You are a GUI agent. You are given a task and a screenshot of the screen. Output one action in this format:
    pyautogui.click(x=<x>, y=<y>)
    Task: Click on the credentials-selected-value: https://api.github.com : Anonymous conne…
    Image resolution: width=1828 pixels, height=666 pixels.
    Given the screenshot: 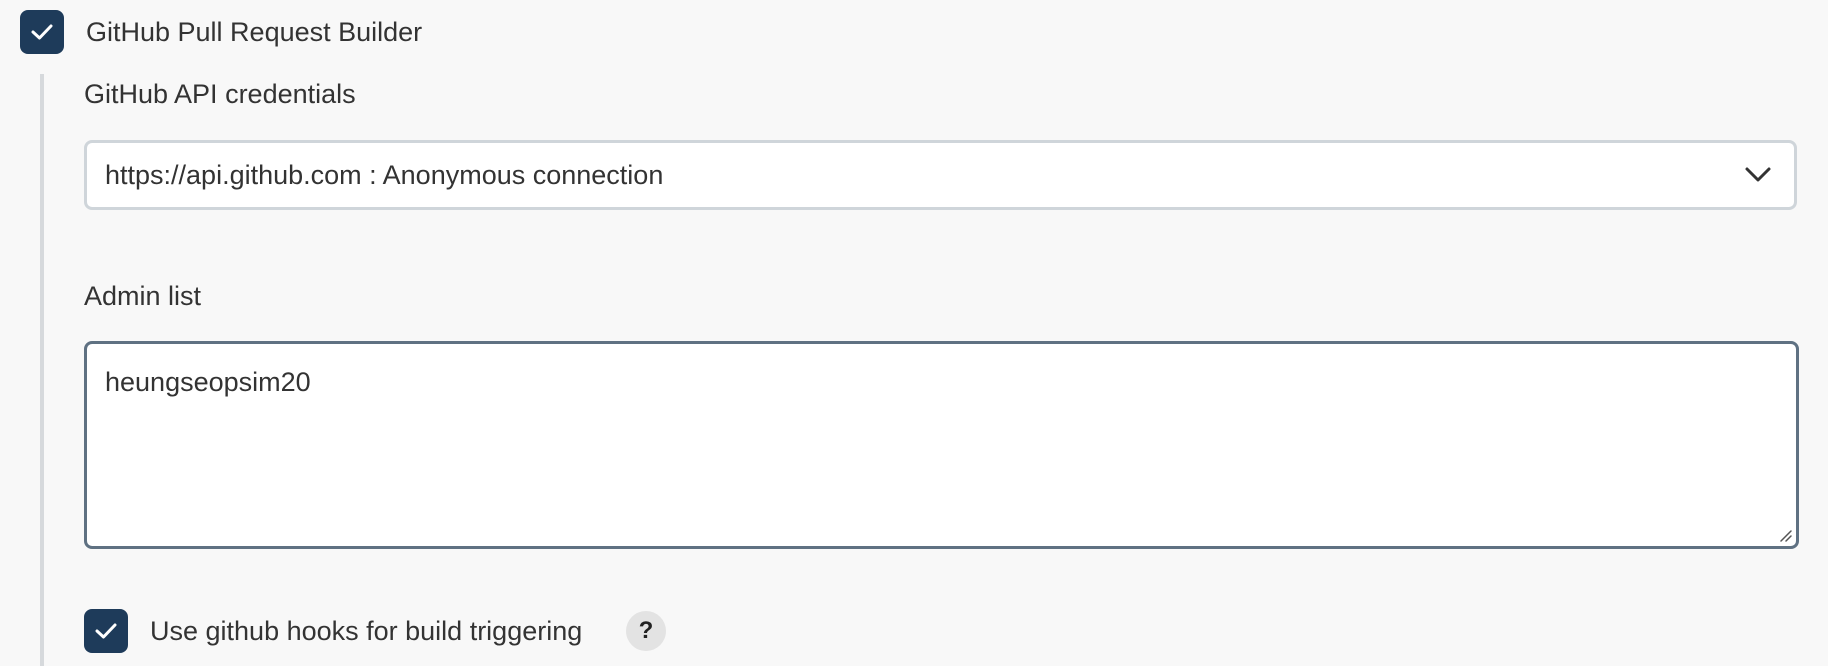 What is the action you would take?
    pyautogui.click(x=384, y=174)
    